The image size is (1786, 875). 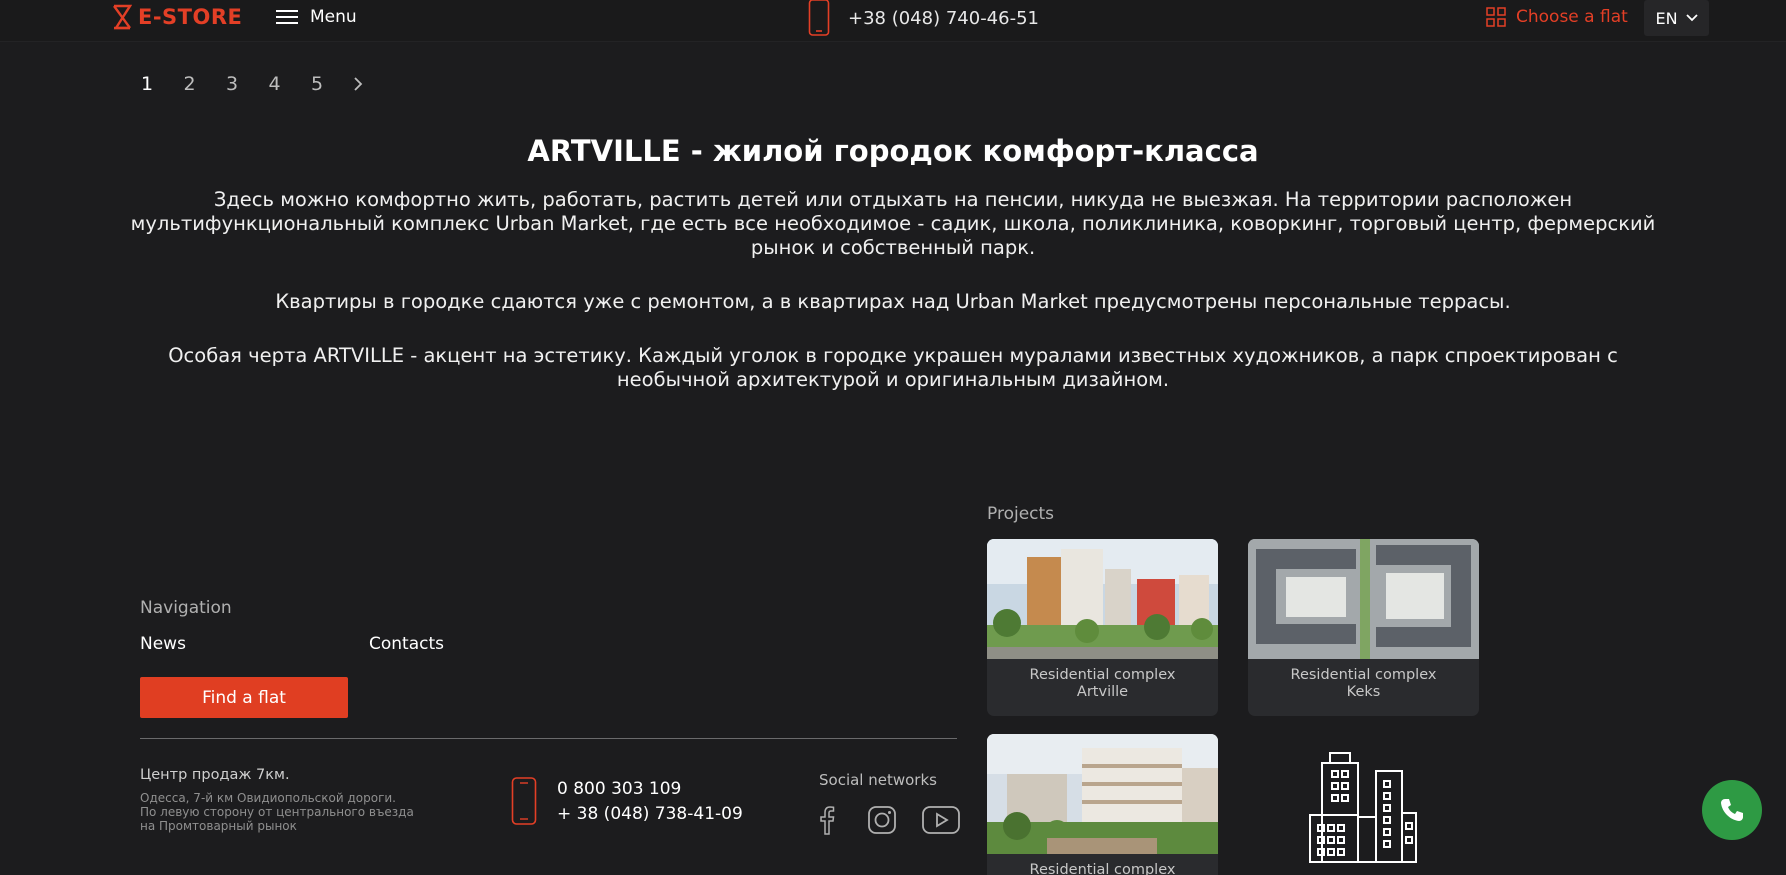 What do you see at coordinates (1572, 17) in the screenshot?
I see `choose-flat-label: Choose a flat` at bounding box center [1572, 17].